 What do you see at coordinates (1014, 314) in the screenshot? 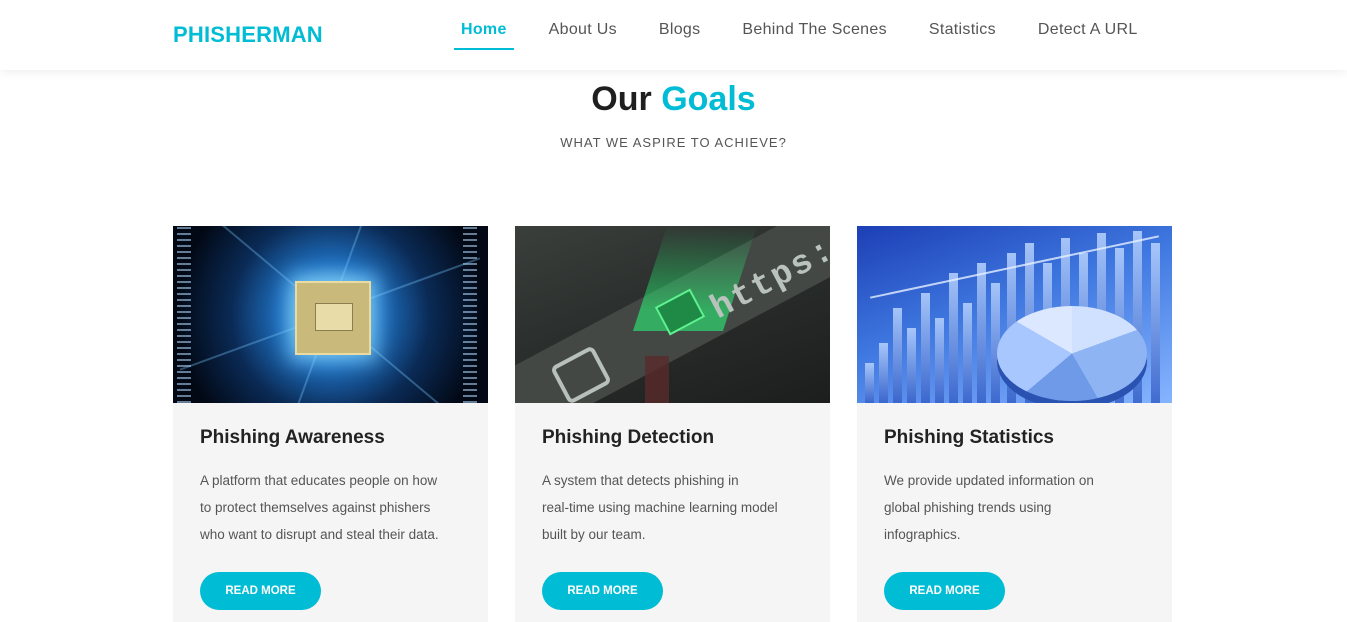
I see `statistics-charts-image` at bounding box center [1014, 314].